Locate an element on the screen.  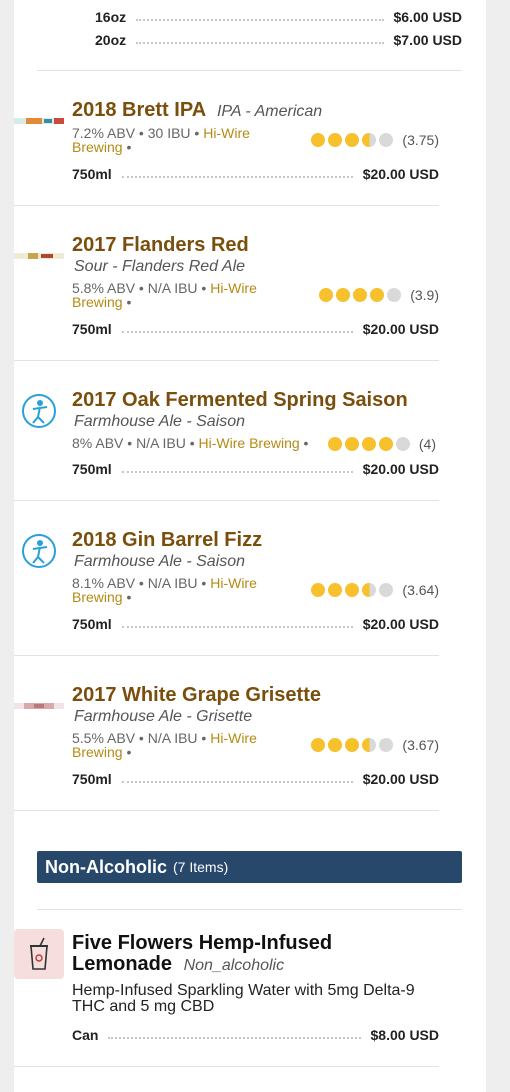
beer-name: 2018 Gin Barrel Fizz is located at coordinates (255, 540).